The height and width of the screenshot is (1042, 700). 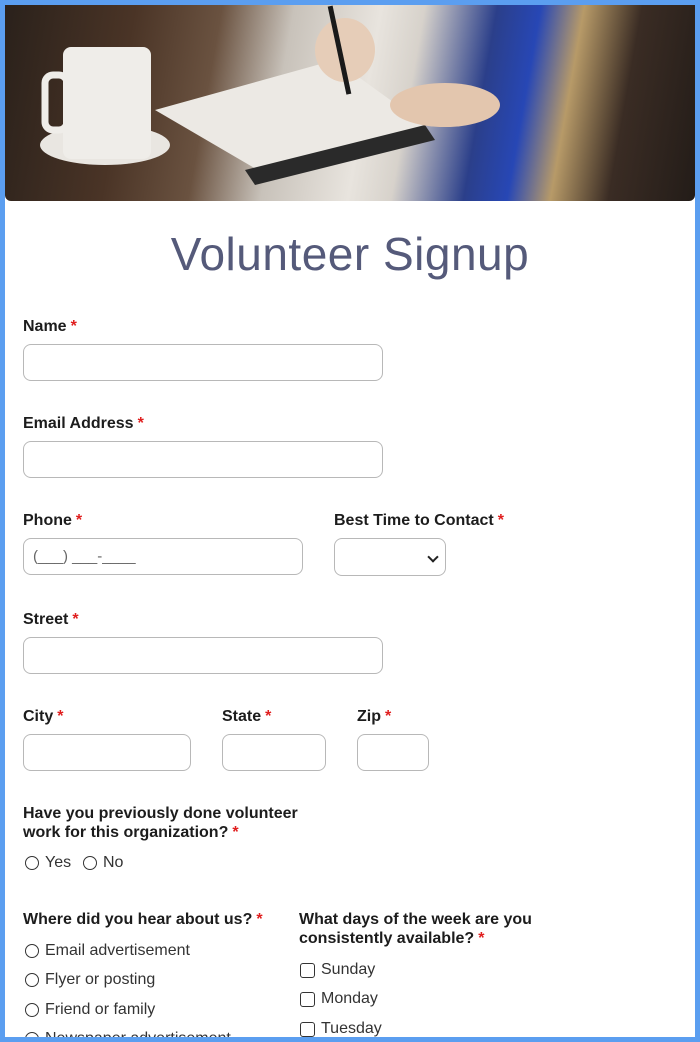 What do you see at coordinates (117, 950) in the screenshot?
I see `radio-option-label: Email advertisement` at bounding box center [117, 950].